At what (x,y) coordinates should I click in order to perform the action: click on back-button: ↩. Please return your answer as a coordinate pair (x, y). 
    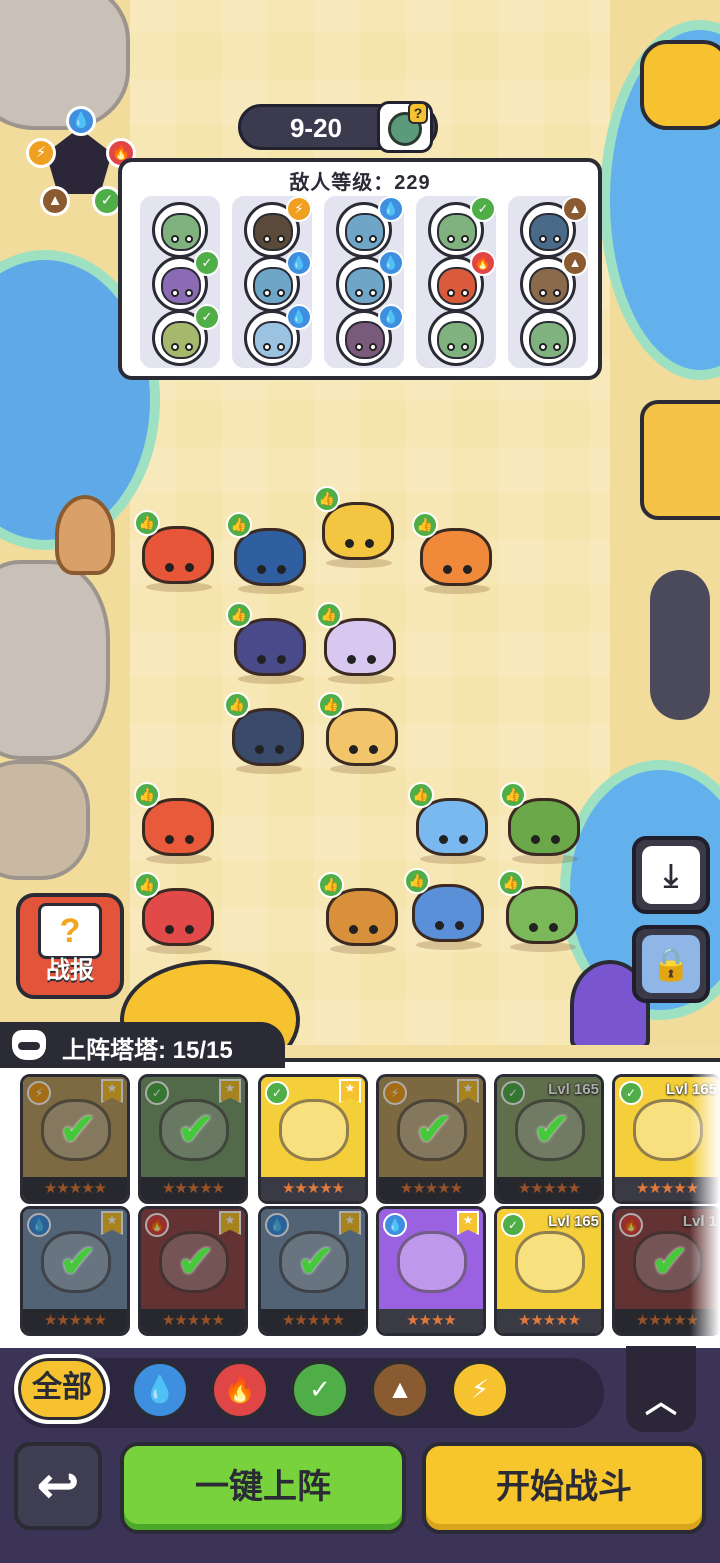
    Looking at the image, I should click on (58, 1486).